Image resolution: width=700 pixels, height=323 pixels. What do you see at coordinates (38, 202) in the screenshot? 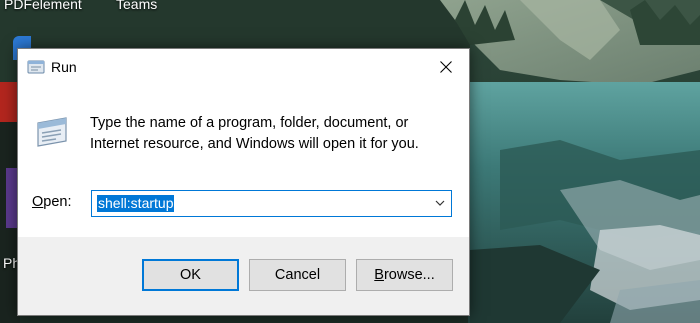
I see `open-label-mnemonic: O` at bounding box center [38, 202].